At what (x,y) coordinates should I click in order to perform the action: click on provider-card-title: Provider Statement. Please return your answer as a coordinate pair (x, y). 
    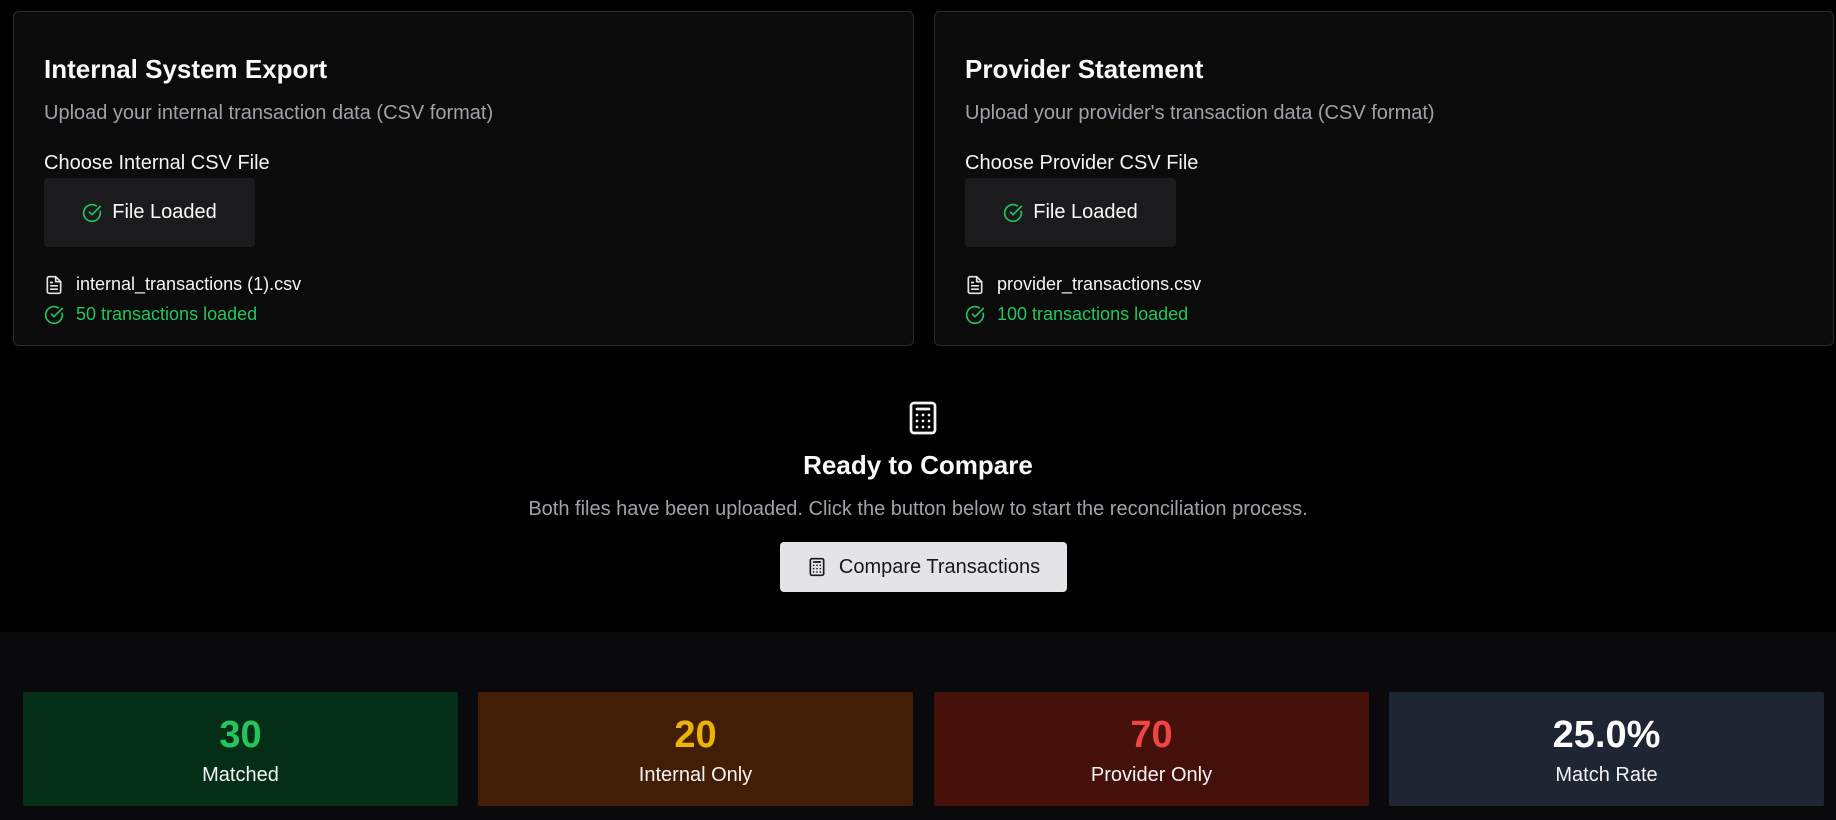
    Looking at the image, I should click on (1084, 69).